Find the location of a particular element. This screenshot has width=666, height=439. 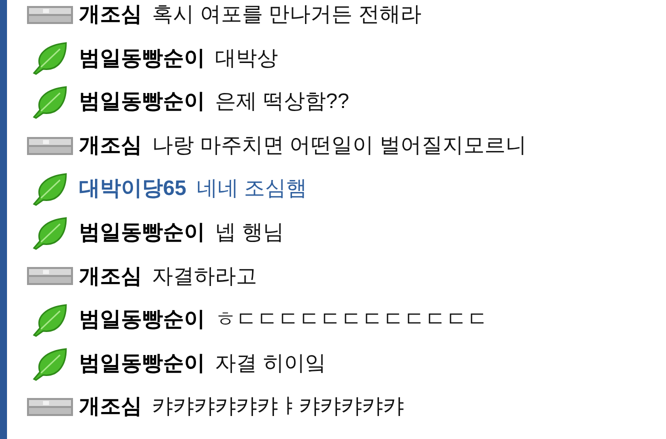

message-text: 대박상 is located at coordinates (246, 59).